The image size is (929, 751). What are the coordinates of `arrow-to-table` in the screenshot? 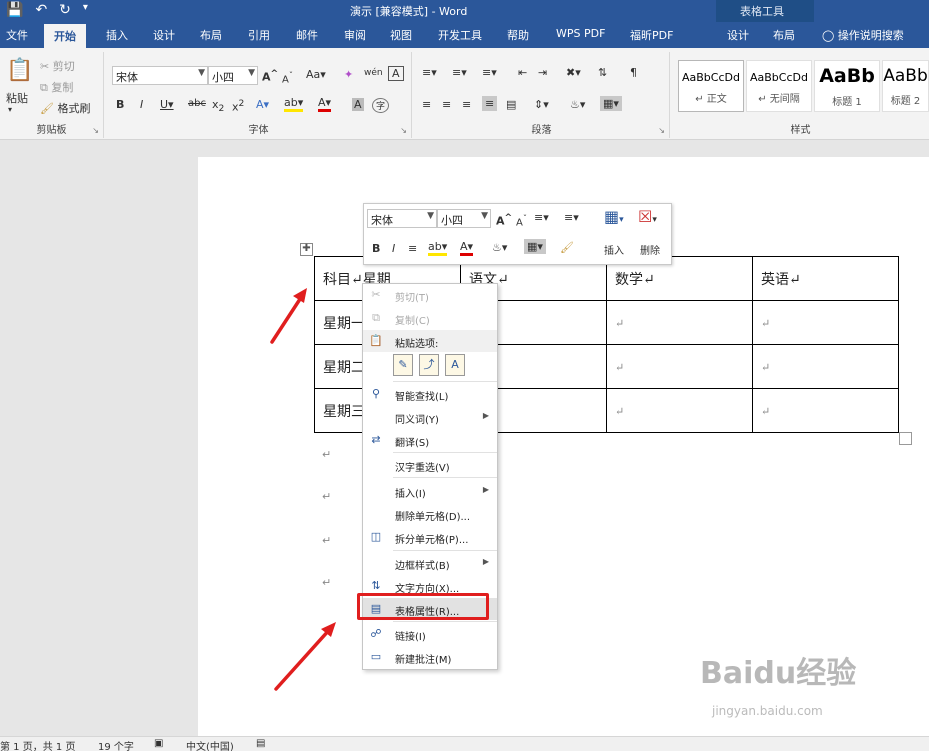 It's located at (288, 316).